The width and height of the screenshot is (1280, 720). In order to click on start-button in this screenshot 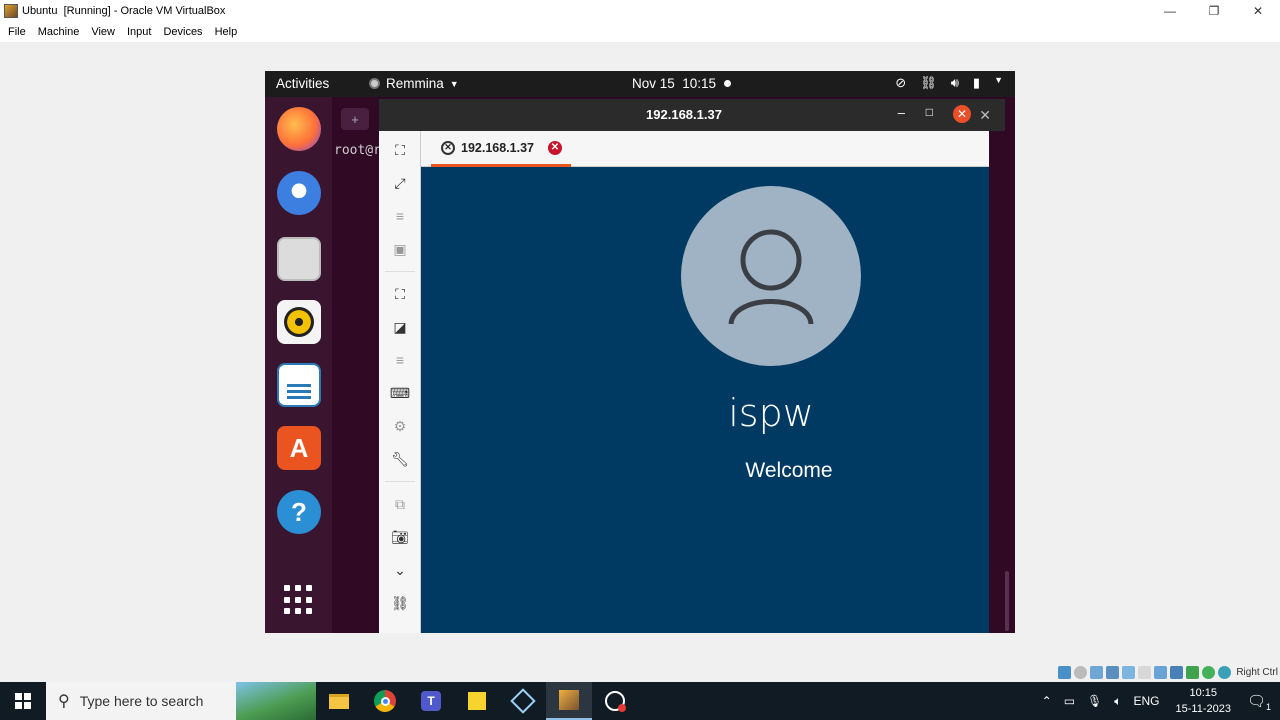, I will do `click(23, 701)`.